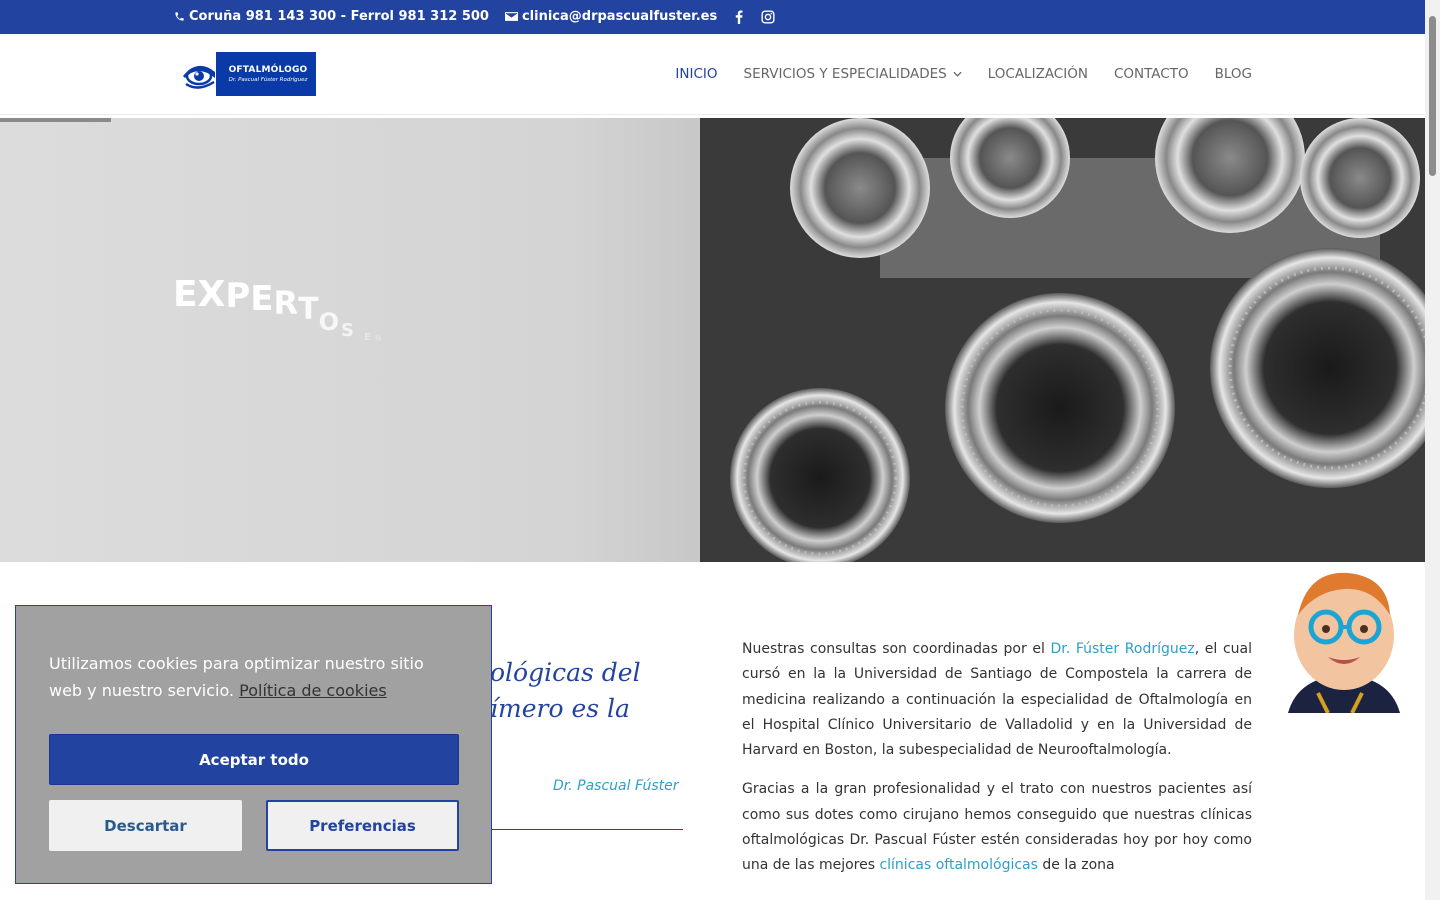  I want to click on nav-item-servicios: SERVICIOS Y ESPECIALIDADES, so click(853, 74).